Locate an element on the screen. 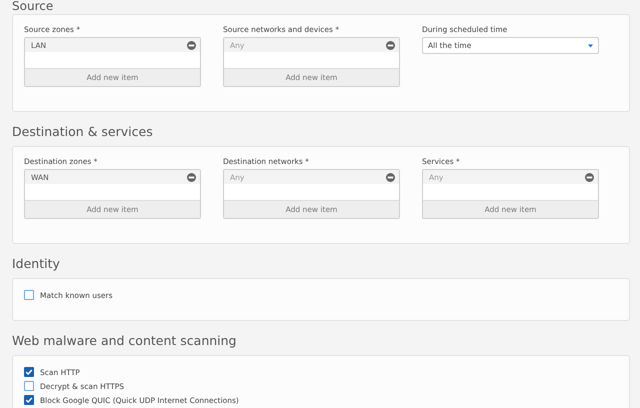 The height and width of the screenshot is (408, 640). caret-icon is located at coordinates (590, 46).